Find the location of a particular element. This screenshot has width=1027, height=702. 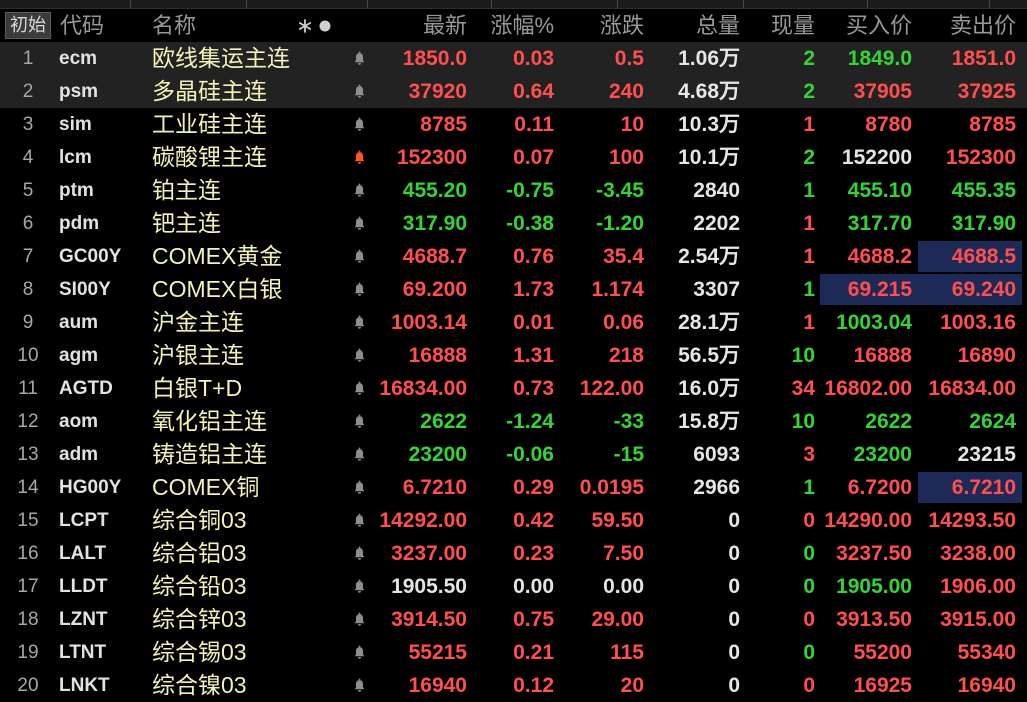

column-header-current-volume: 现量 is located at coordinates (779, 25).